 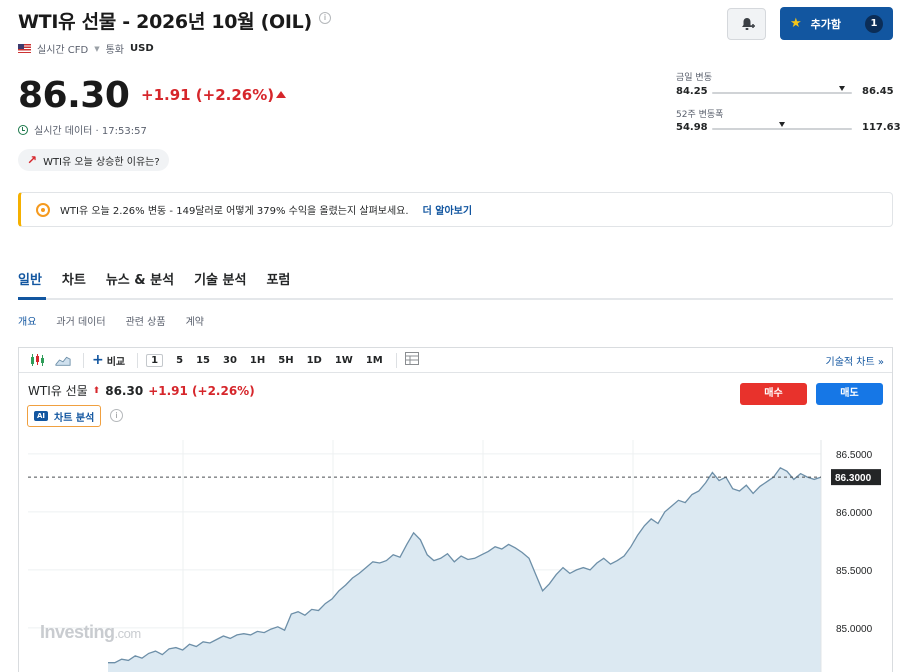 I want to click on subtab-contracts: 계약, so click(x=195, y=320).